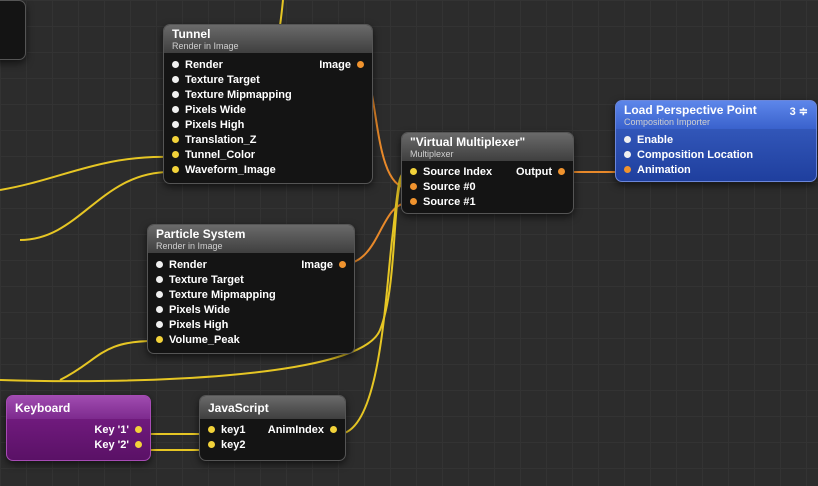  I want to click on particle-input-pixels-wide: Pixels Wide, so click(193, 310).